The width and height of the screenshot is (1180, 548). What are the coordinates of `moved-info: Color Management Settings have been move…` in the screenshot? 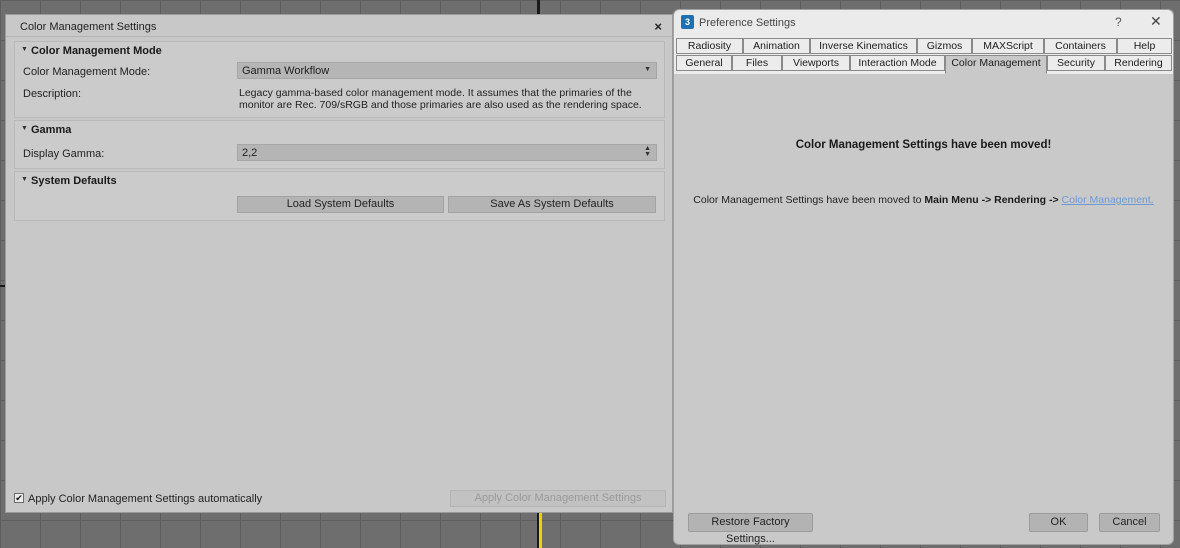 It's located at (923, 200).